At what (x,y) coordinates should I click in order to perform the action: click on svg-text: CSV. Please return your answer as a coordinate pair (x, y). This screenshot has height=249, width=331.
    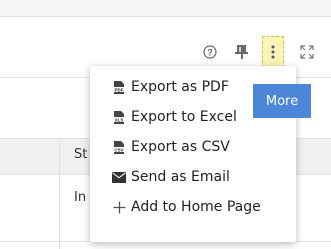
    Looking at the image, I should click on (118, 149).